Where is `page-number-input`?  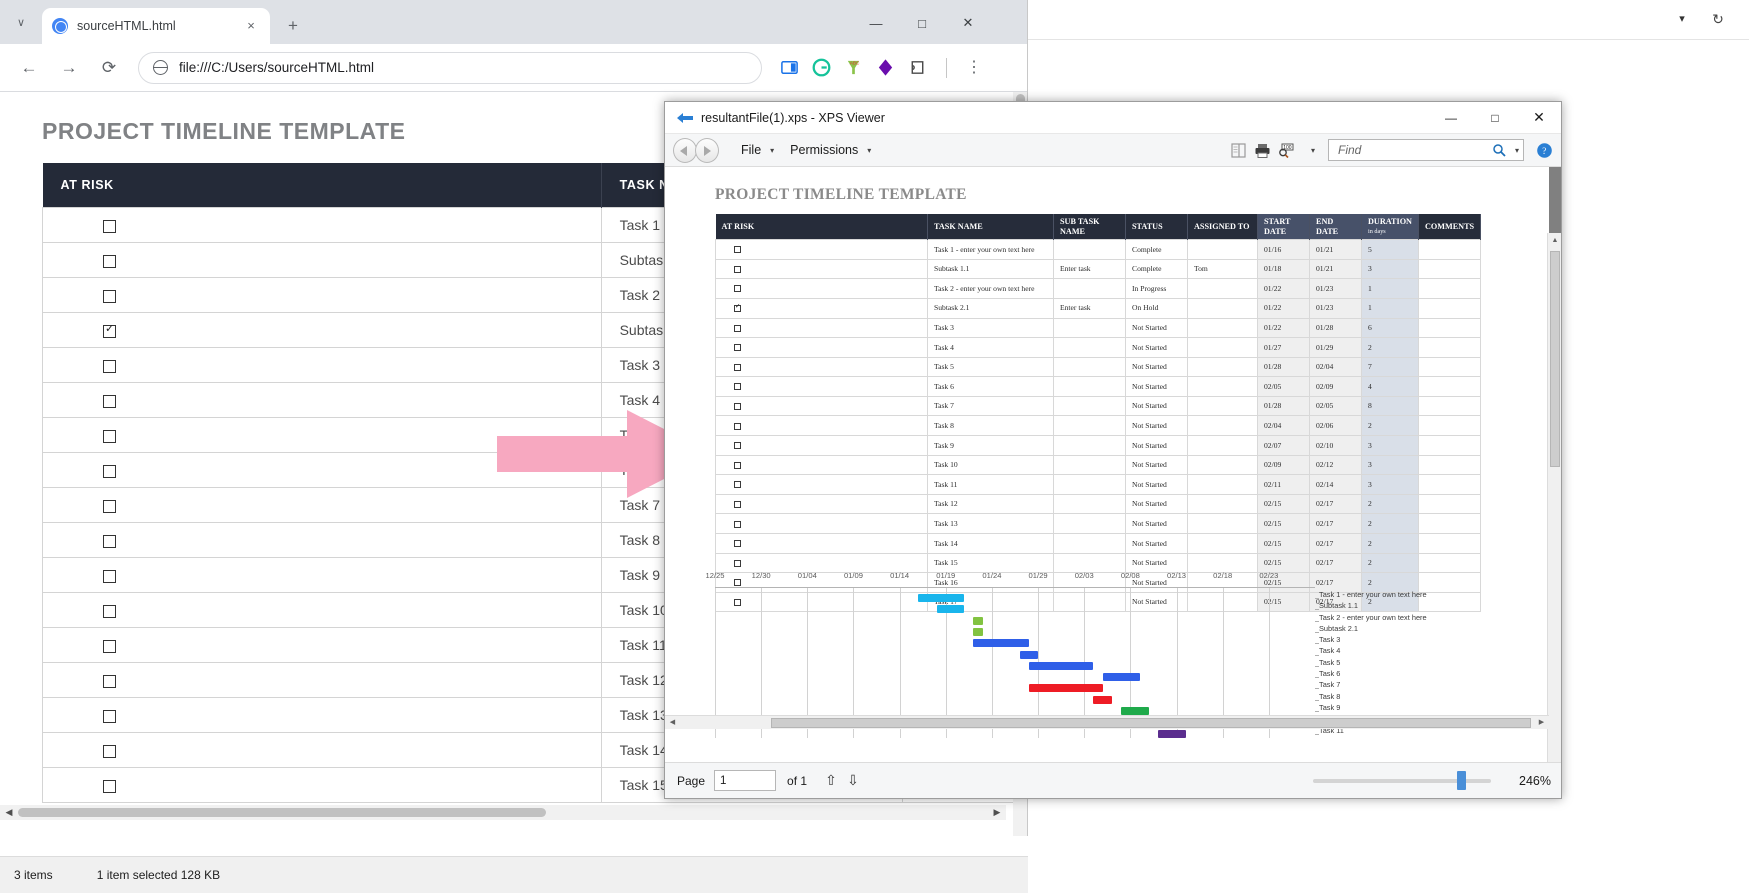
page-number-input is located at coordinates (745, 780).